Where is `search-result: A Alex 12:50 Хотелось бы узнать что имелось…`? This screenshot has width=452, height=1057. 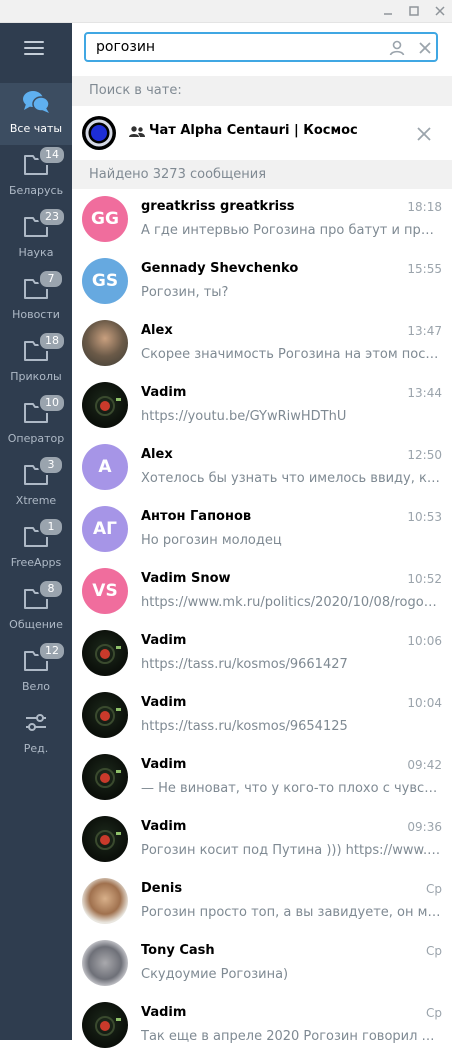
search-result: A Alex 12:50 Хотелось бы узнать что имелось… is located at coordinates (262, 468).